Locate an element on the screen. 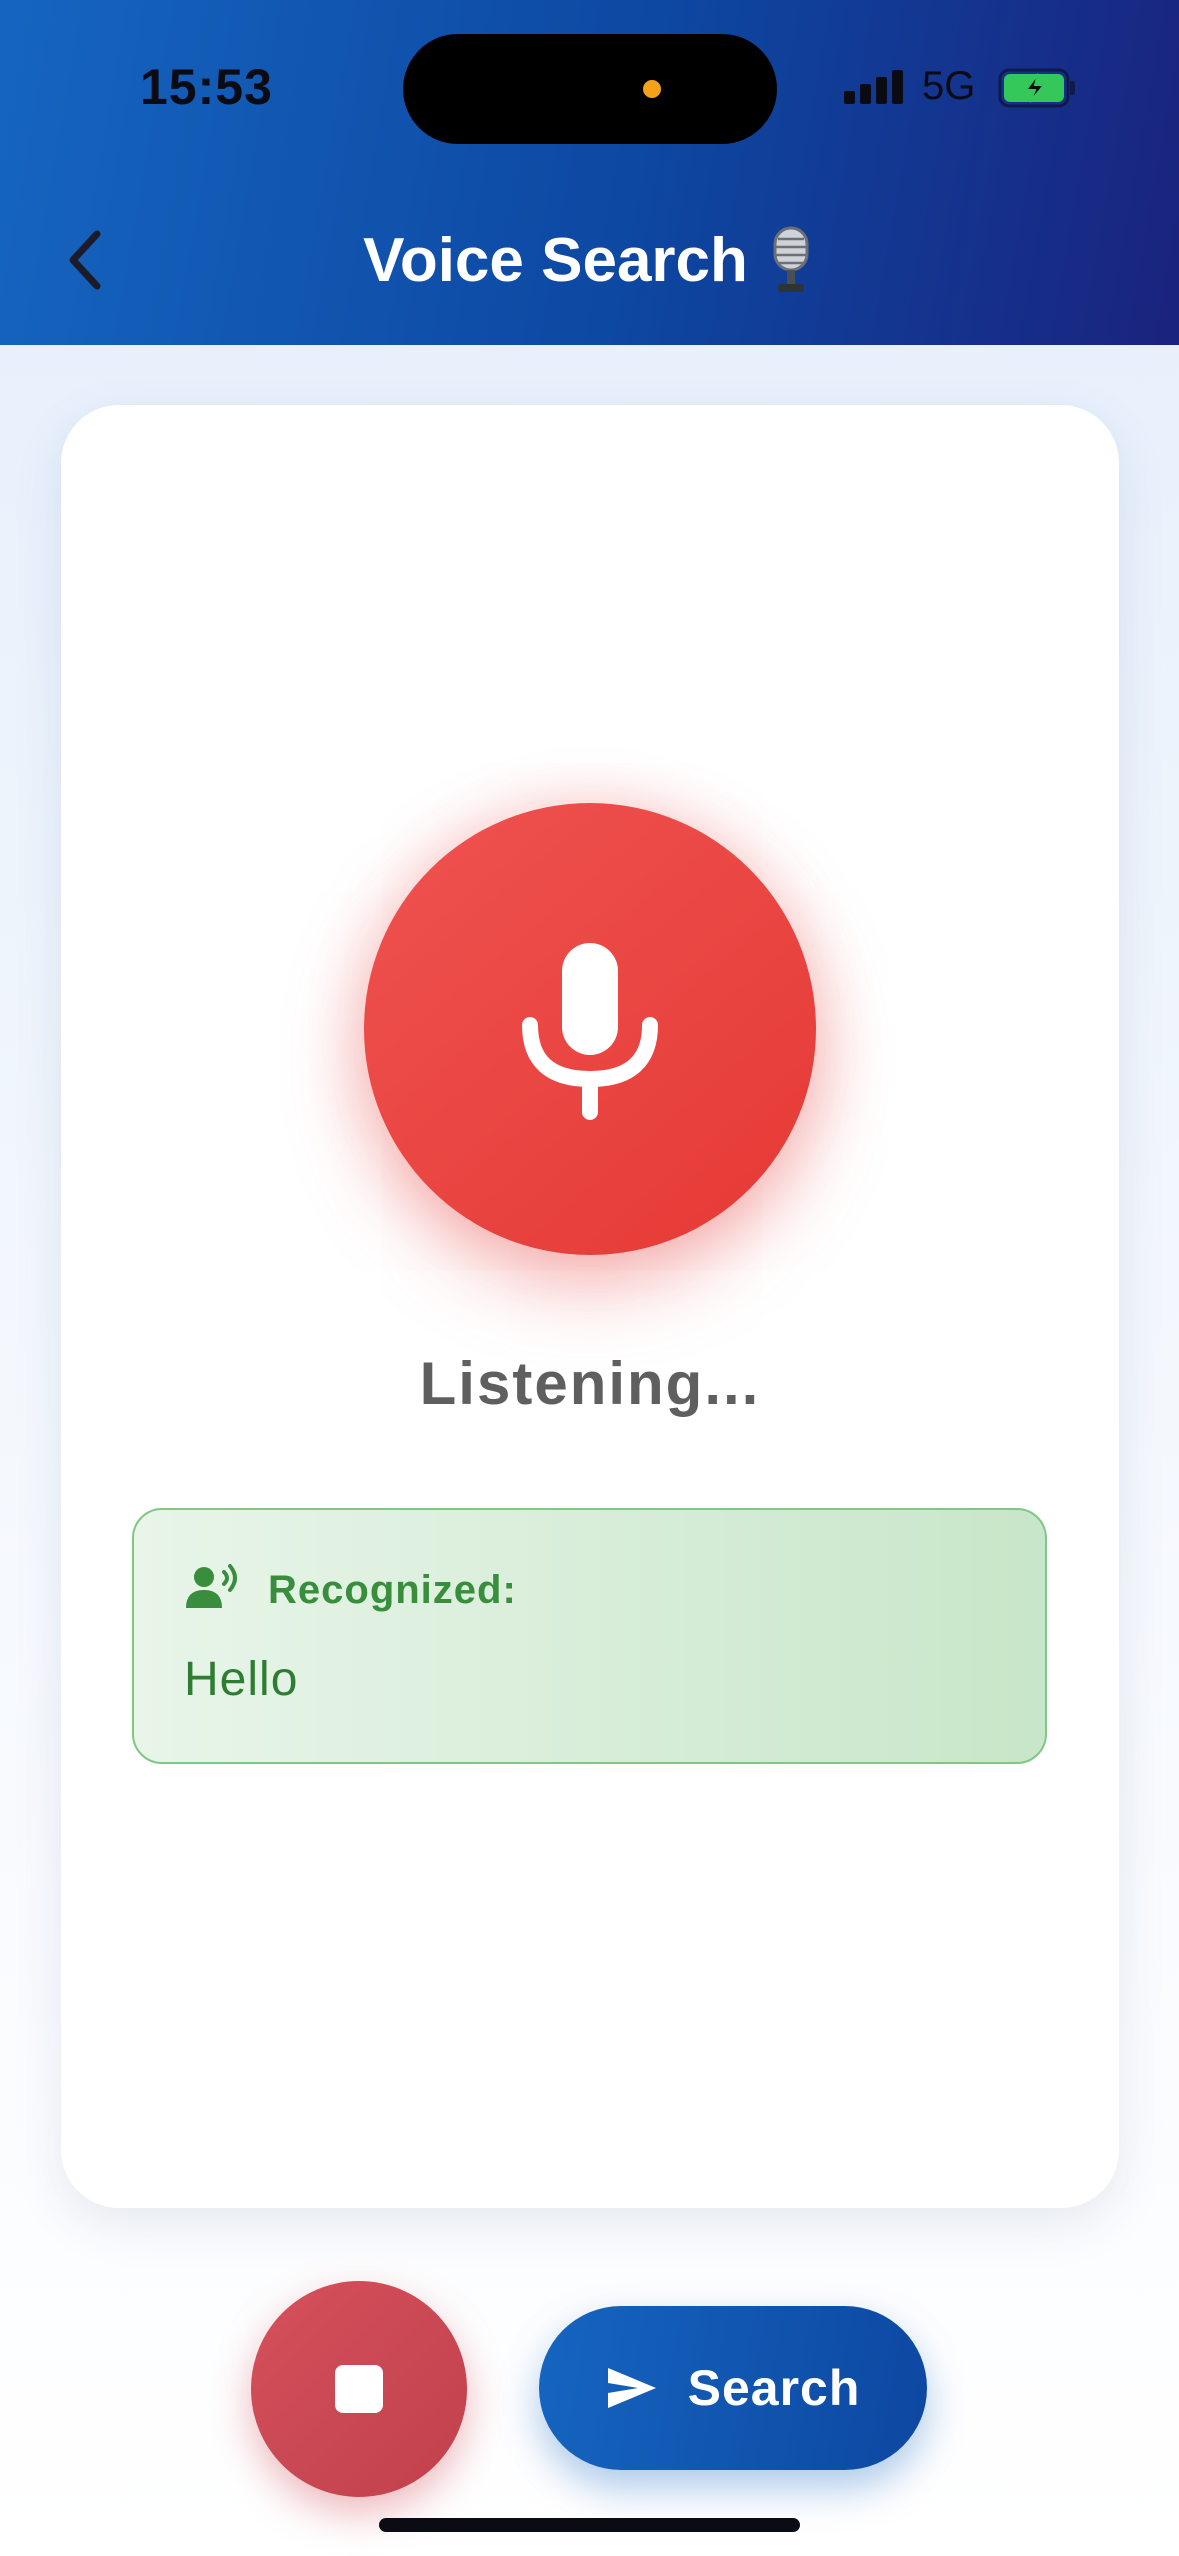 This screenshot has height=2556, width=1179. microphone-icon is located at coordinates (590, 1031).